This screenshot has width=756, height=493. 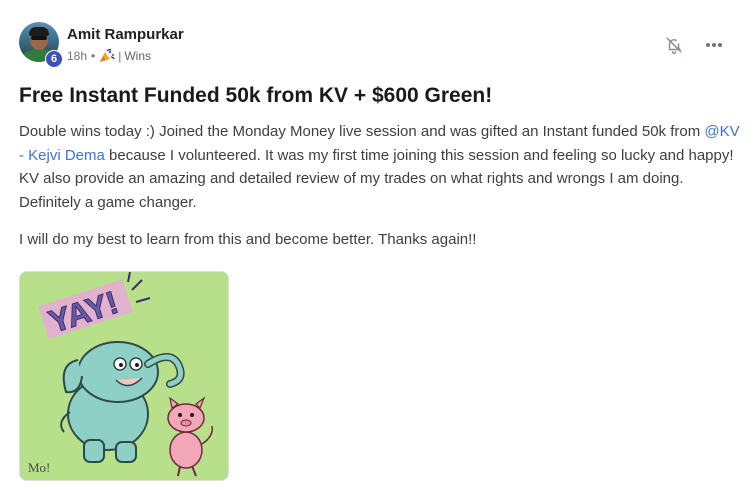 What do you see at coordinates (714, 45) in the screenshot?
I see `more-horizontal-icon` at bounding box center [714, 45].